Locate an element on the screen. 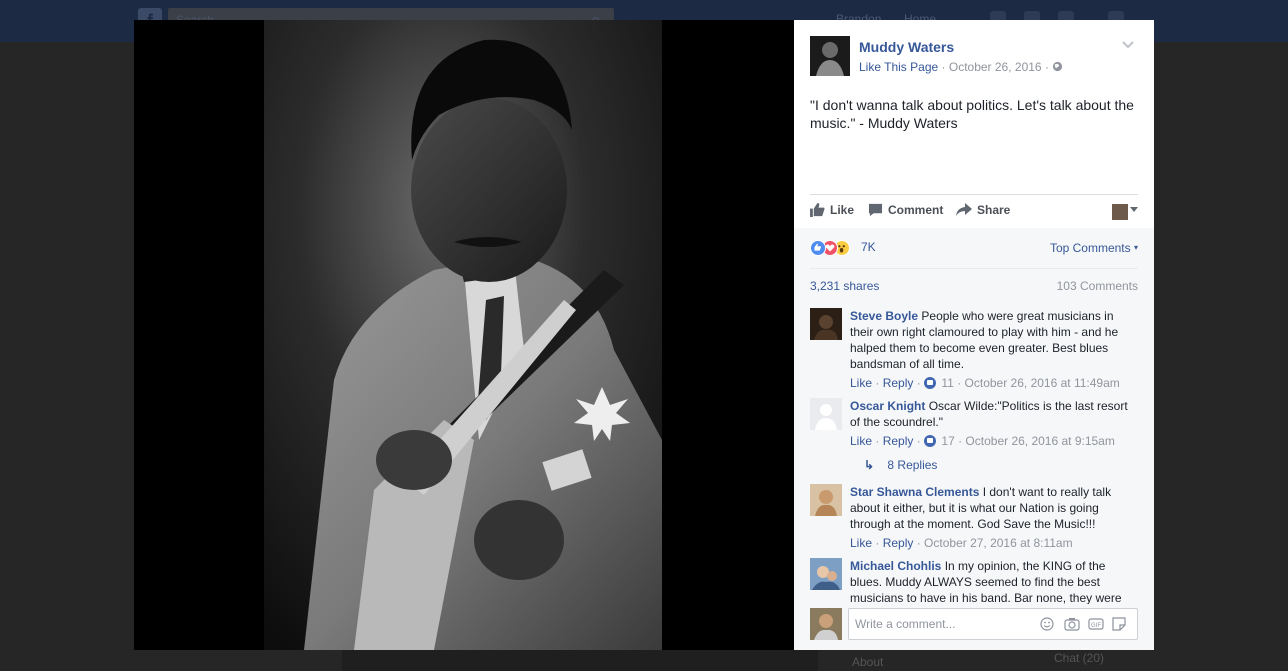 The height and width of the screenshot is (671, 1288). share-arrow-icon is located at coordinates (964, 209).